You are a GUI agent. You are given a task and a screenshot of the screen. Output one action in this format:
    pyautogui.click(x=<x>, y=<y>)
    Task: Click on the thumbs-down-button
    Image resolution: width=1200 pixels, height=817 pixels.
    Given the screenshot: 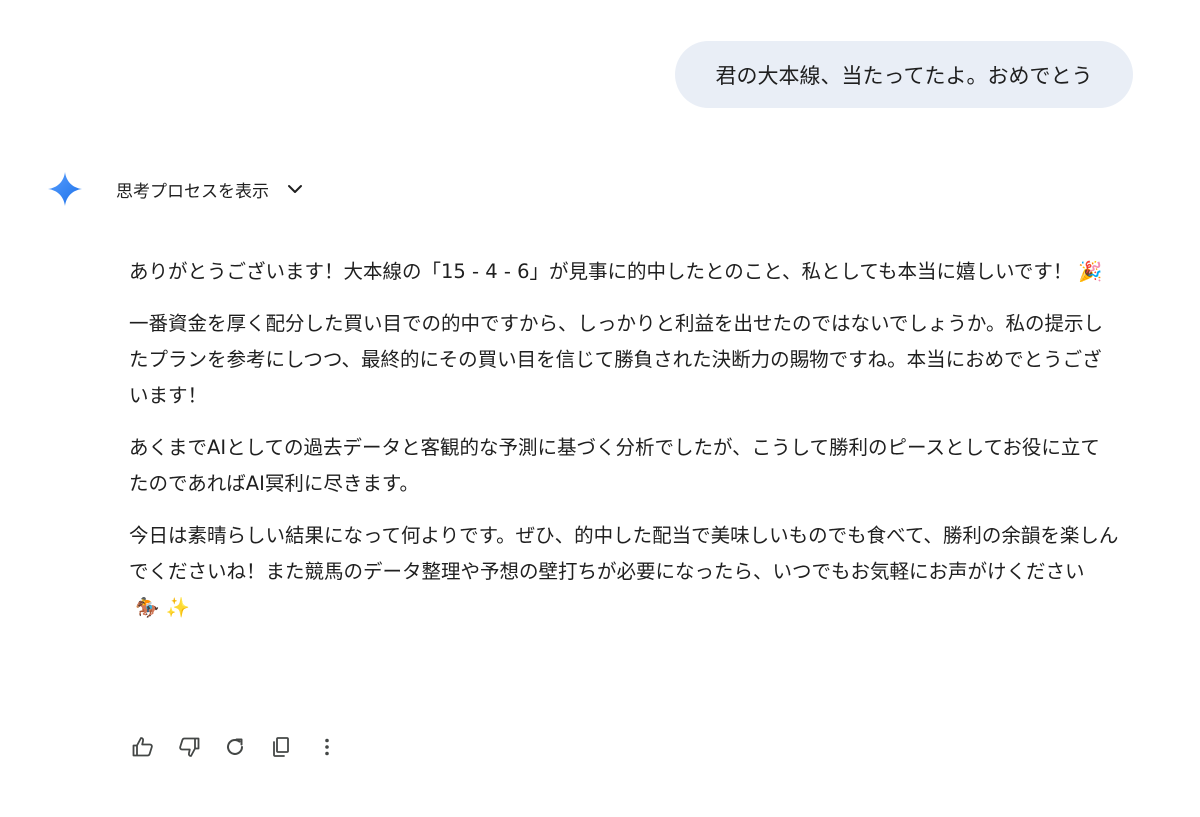 What is the action you would take?
    pyautogui.click(x=189, y=747)
    